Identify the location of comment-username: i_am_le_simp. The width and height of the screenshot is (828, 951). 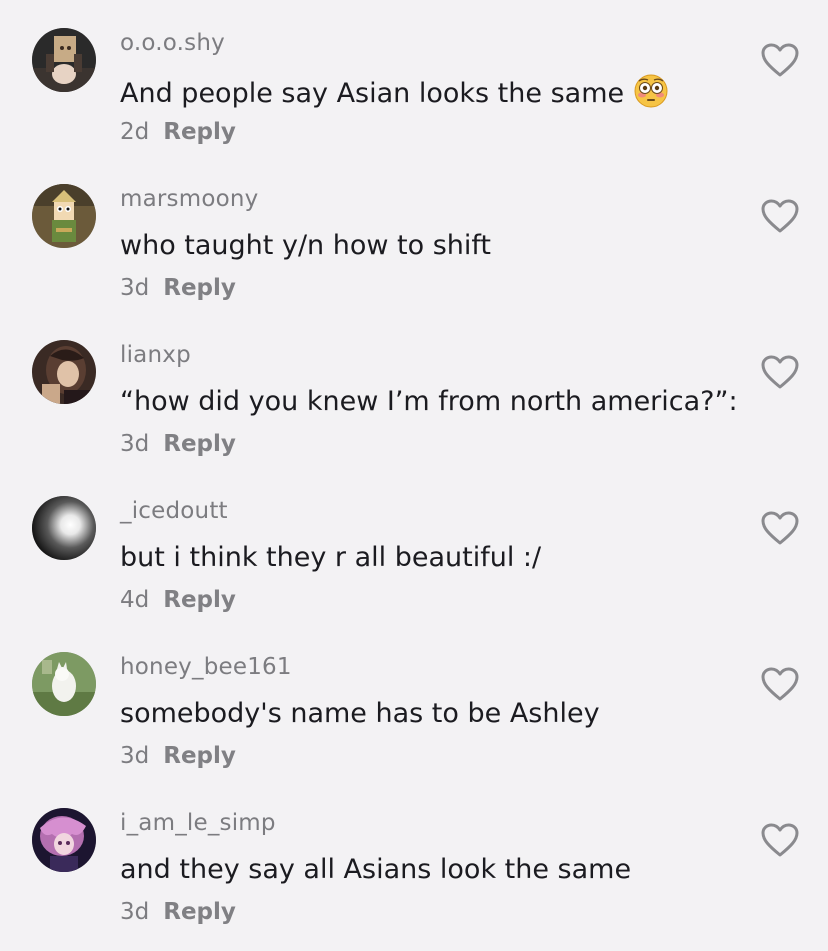
(198, 823).